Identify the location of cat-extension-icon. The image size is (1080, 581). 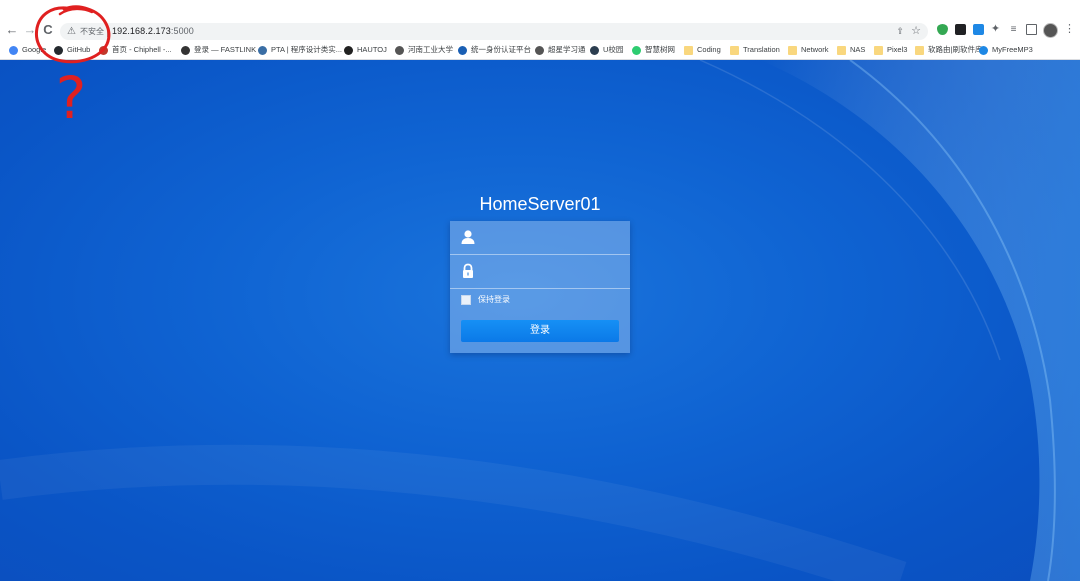
(978, 29).